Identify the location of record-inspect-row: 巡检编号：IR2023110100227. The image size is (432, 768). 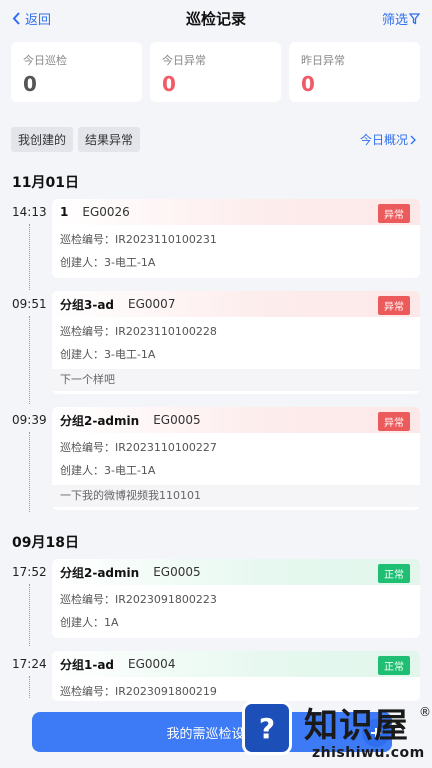
(236, 447).